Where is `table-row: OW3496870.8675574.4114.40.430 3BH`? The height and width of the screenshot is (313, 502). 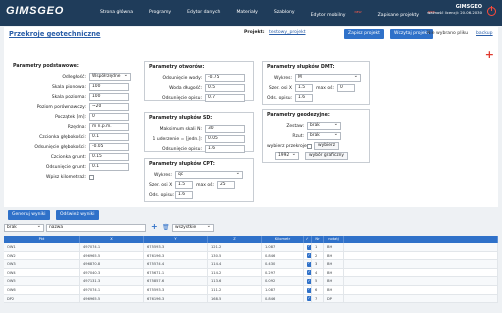
table-row: OW3496870.8675574.4114.40.430 3BH is located at coordinates (251, 264).